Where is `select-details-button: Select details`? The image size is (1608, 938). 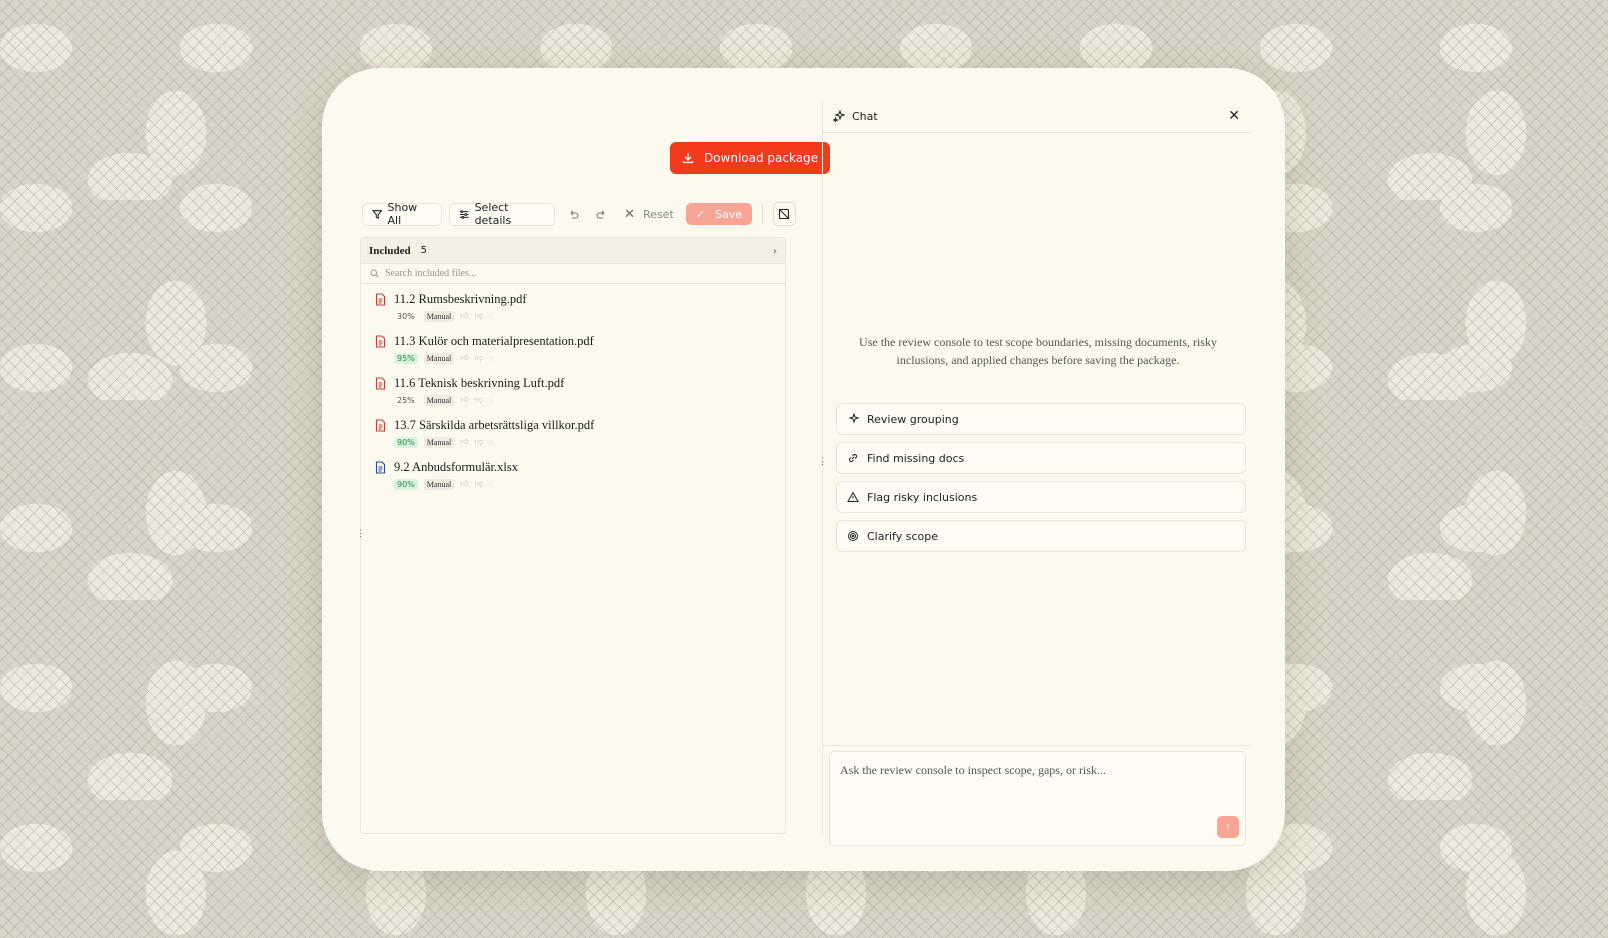 select-details-button: Select details is located at coordinates (502, 214).